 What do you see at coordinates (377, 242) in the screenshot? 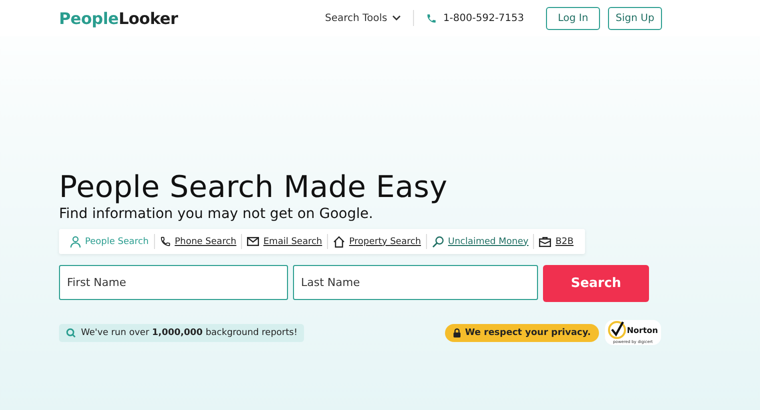
I see `search-tab: Property Search` at bounding box center [377, 242].